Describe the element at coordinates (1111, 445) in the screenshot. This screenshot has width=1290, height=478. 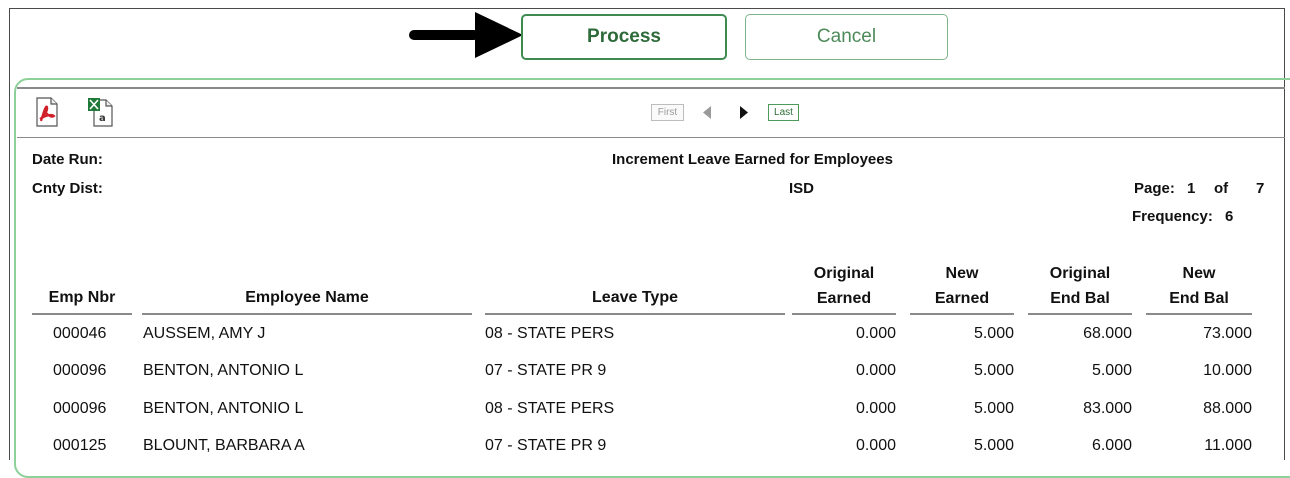
I see `original-end-bal-cell: 6.000` at that location.